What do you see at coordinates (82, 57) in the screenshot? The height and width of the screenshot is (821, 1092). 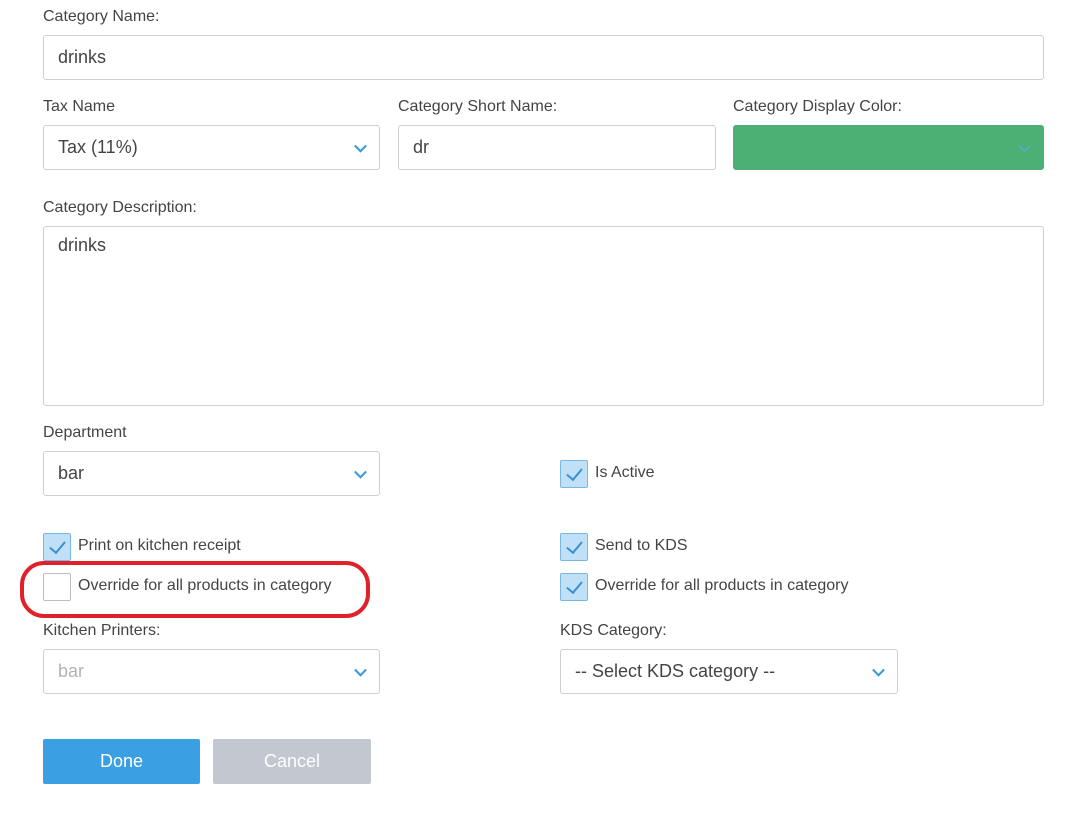 I see `category-name-value: drinks` at bounding box center [82, 57].